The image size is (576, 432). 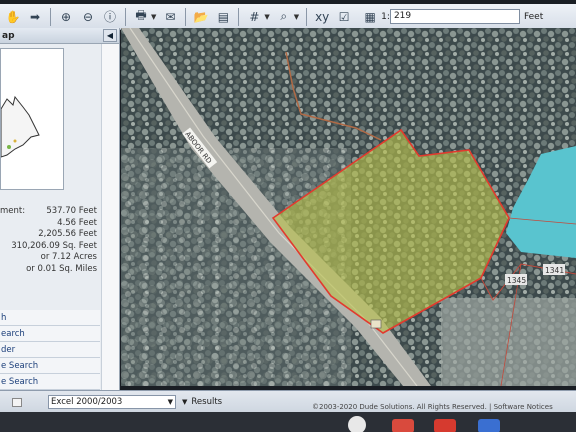 I want to click on location-marker-icon, so click(x=376, y=324).